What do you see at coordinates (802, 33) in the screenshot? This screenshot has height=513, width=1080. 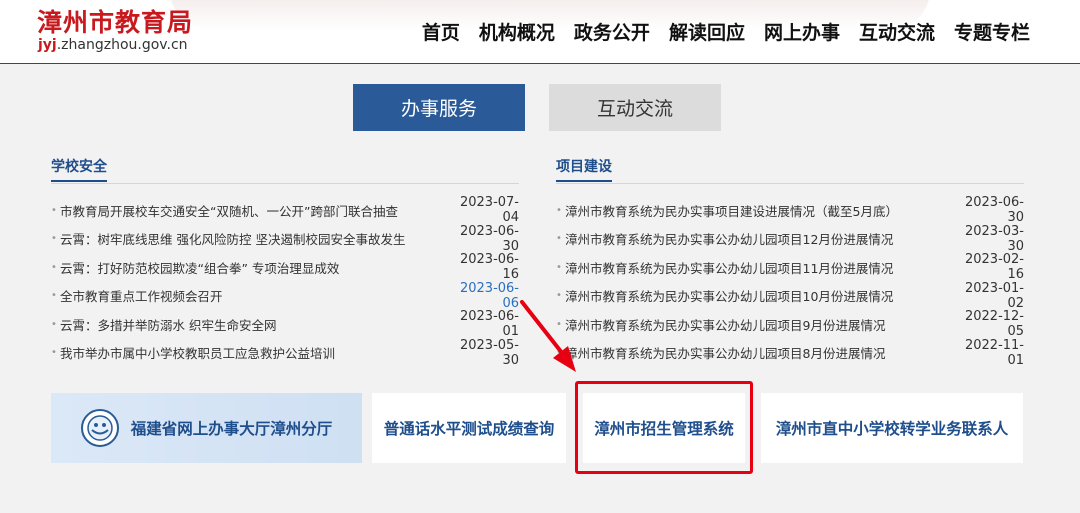 I see `nav-online-services: 网上办事` at bounding box center [802, 33].